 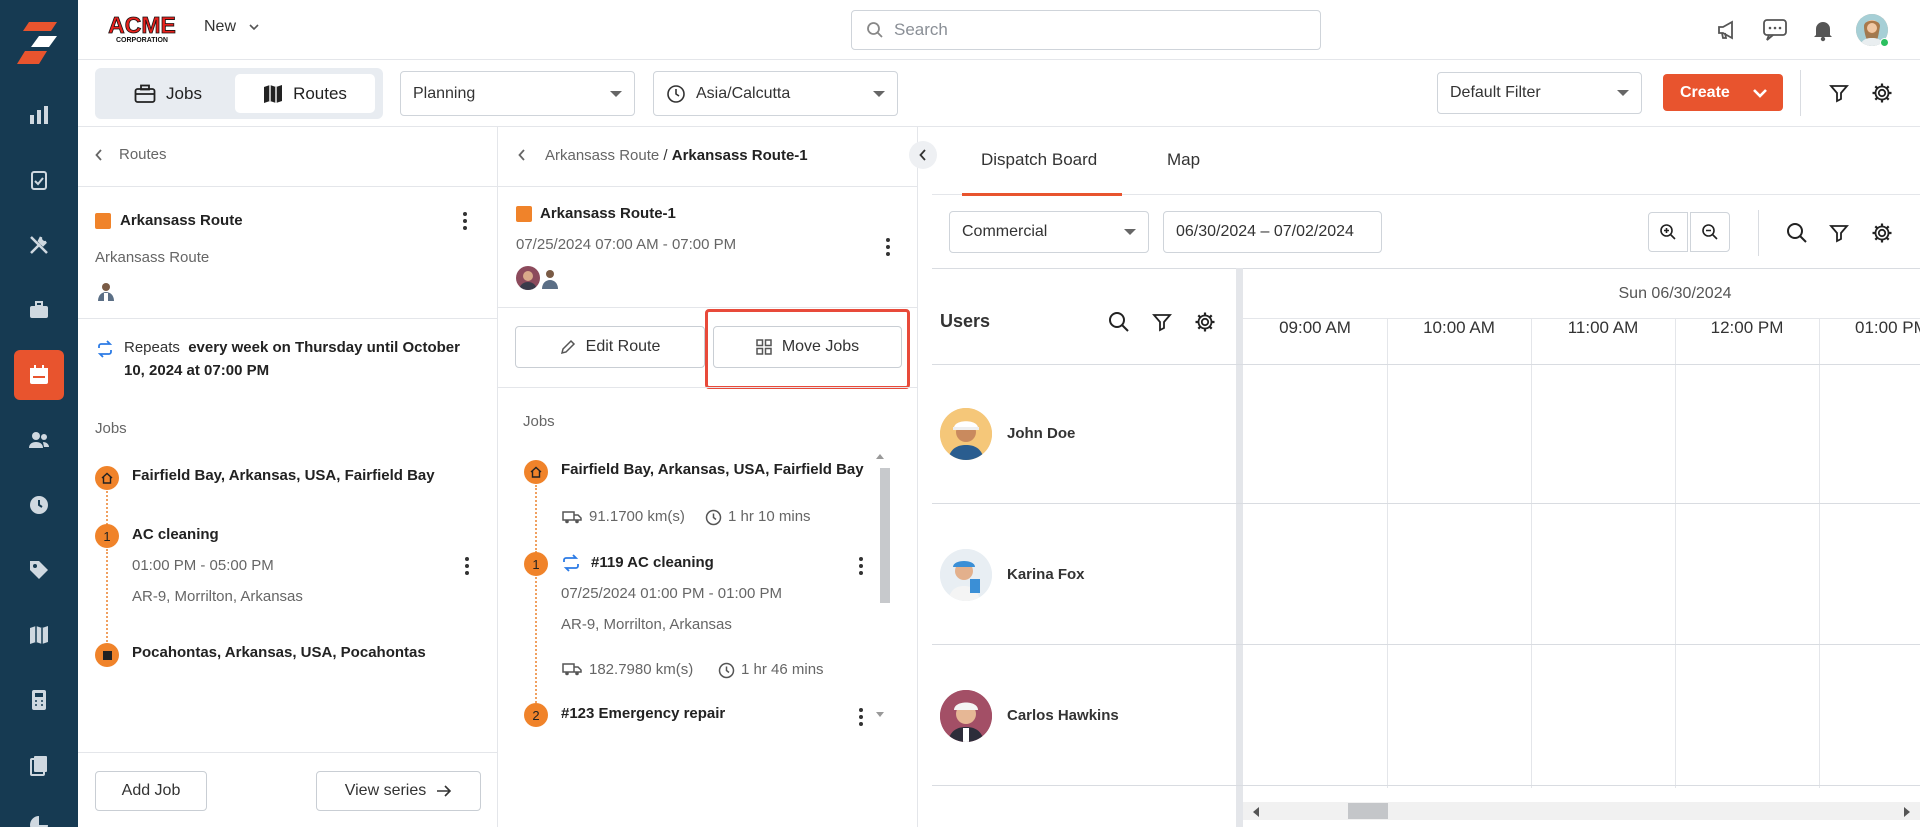 I want to click on filter-select: Default Filter, so click(x=1539, y=93).